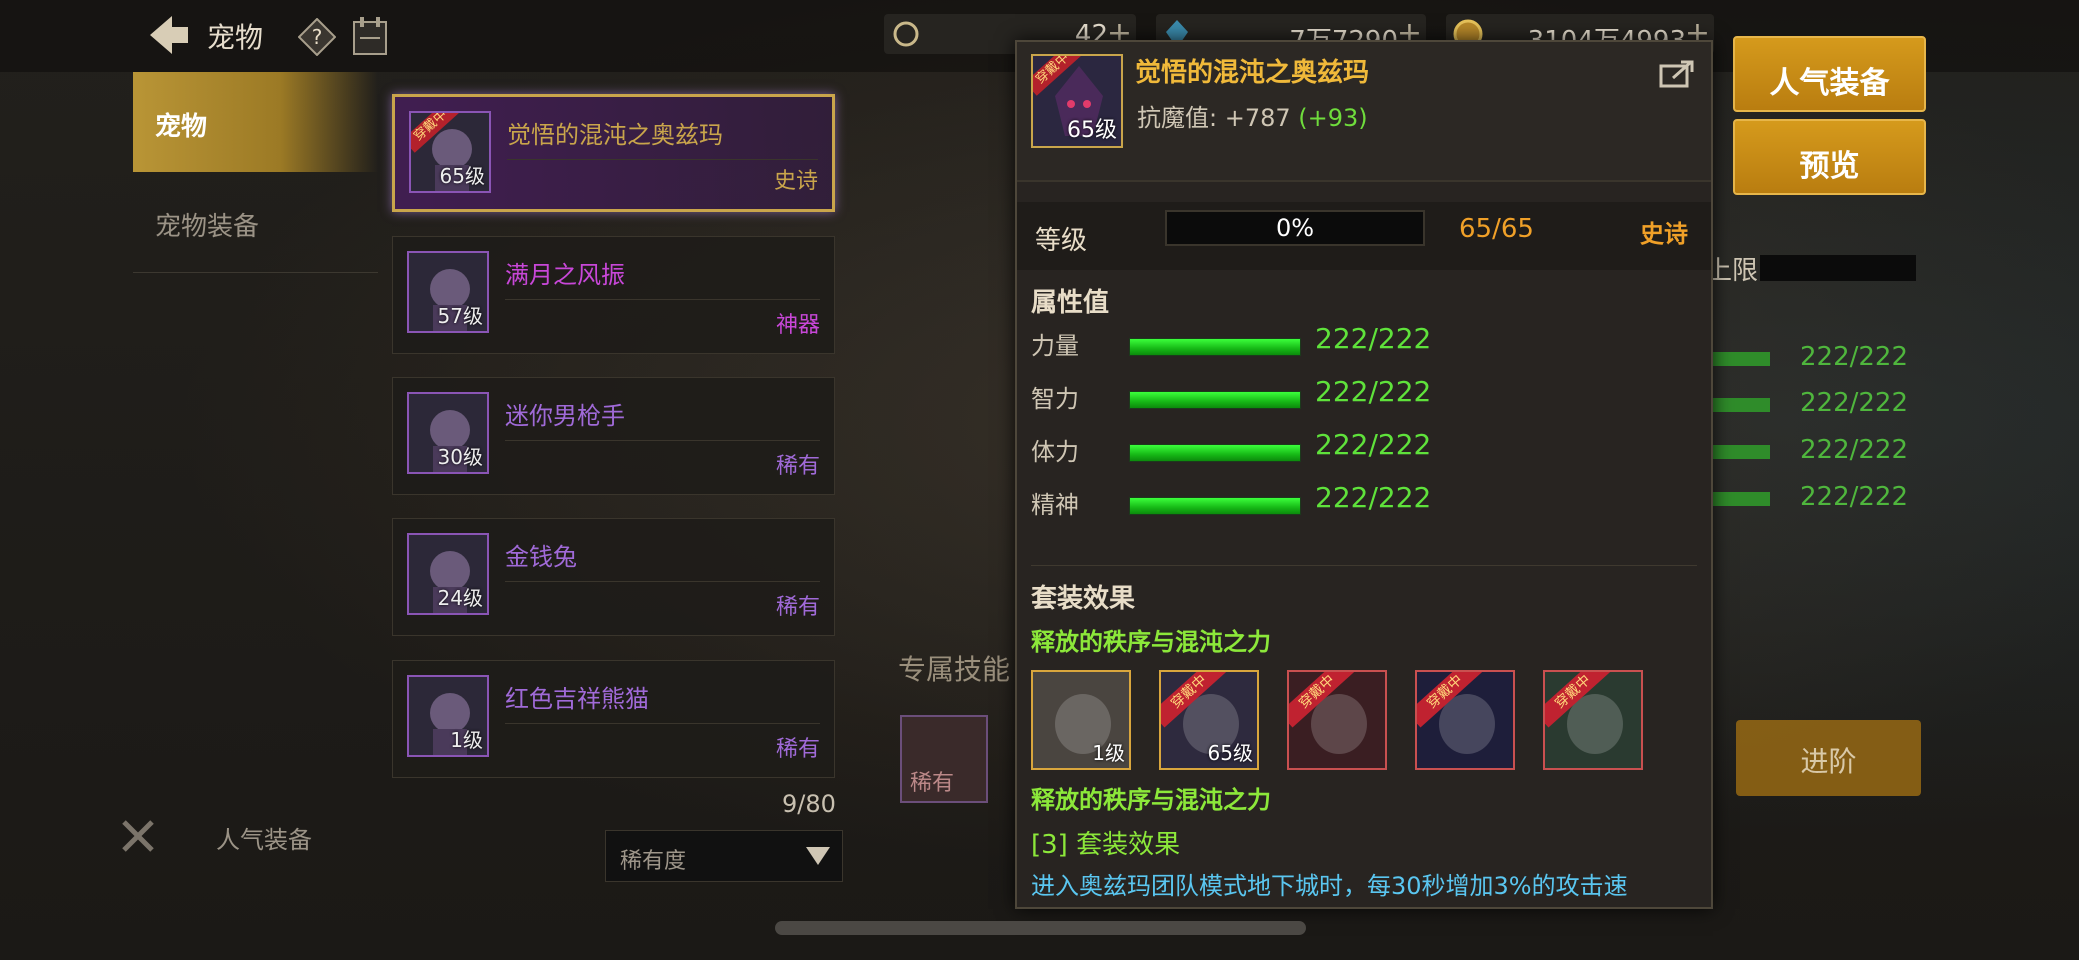  Describe the element at coordinates (460, 316) in the screenshot. I see `pet-level: 57级` at that location.